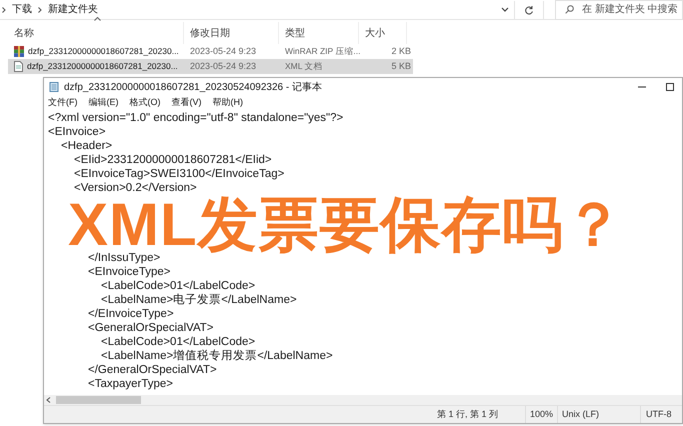 The image size is (683, 426). I want to click on archive-icon, so click(19, 51).